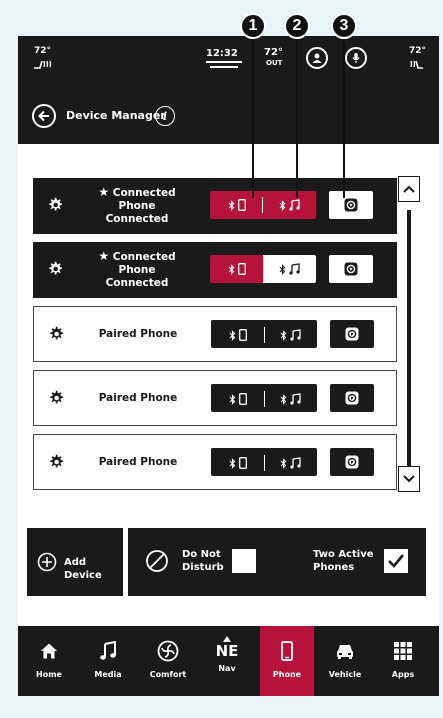 The image size is (443, 718). Describe the element at coordinates (274, 63) in the screenshot. I see `outside-label: OUT` at that location.